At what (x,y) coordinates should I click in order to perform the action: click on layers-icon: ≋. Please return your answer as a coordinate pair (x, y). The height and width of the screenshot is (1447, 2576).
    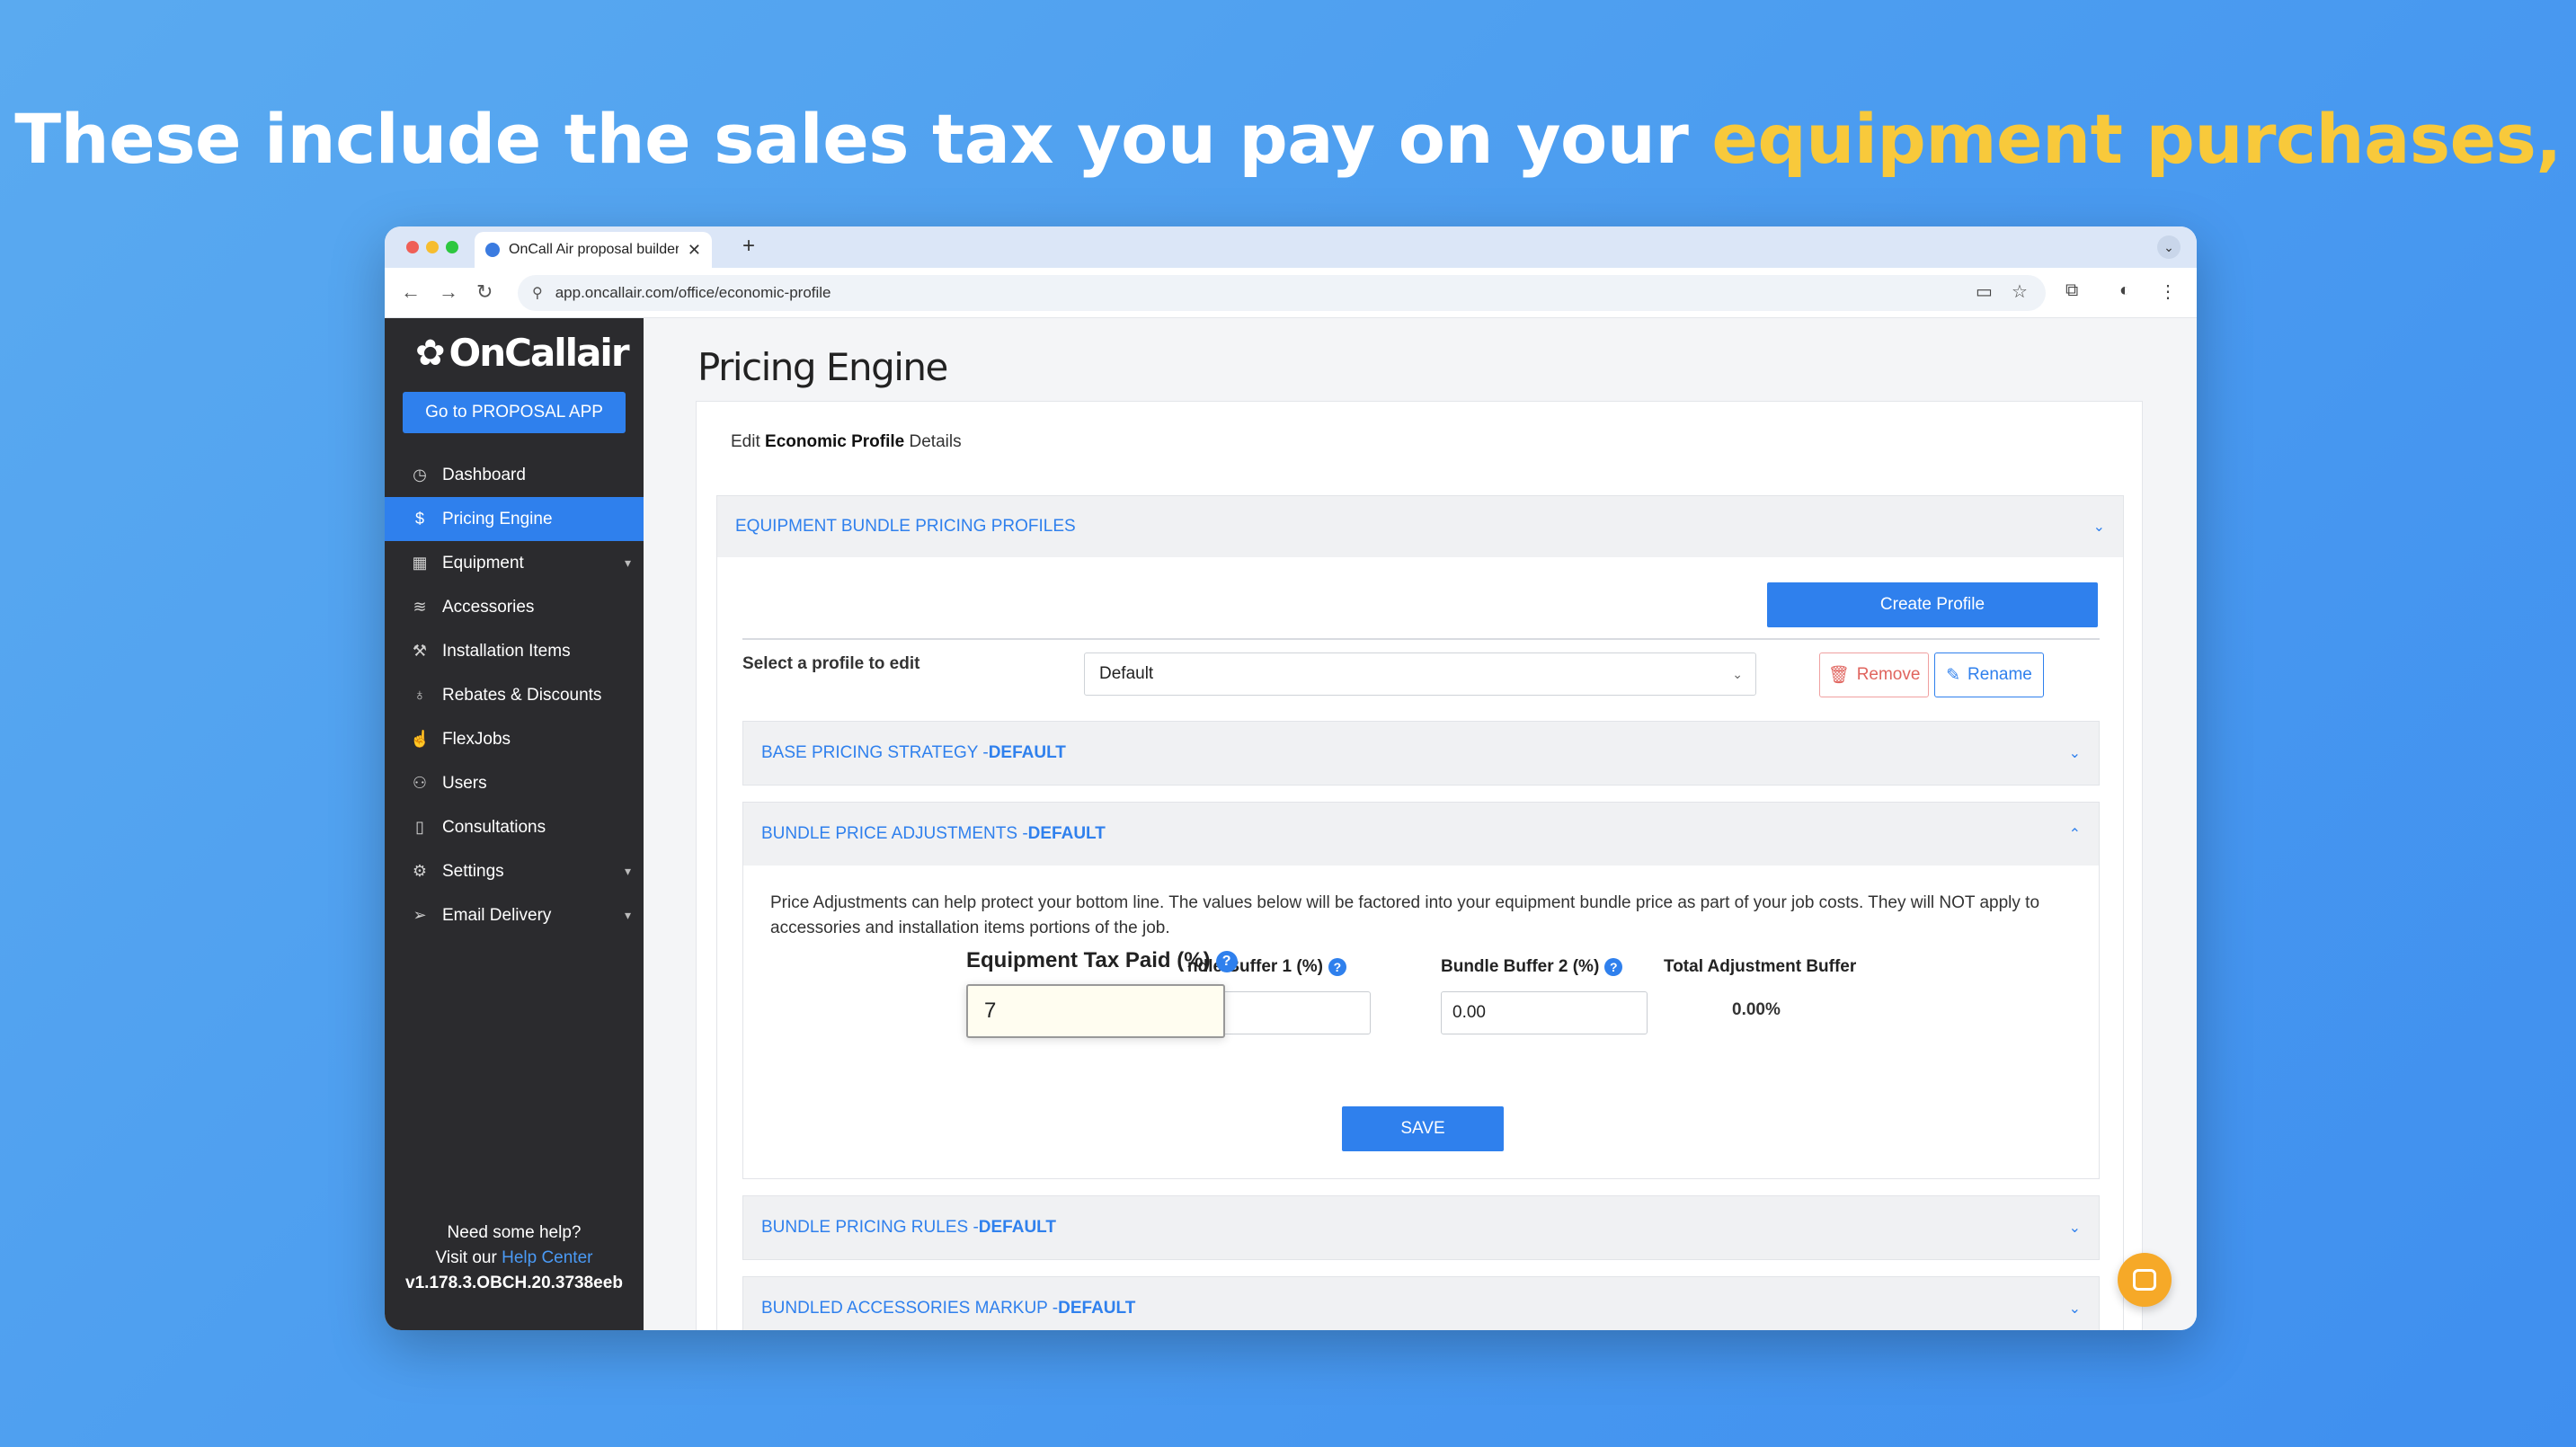
    Looking at the image, I should click on (420, 607).